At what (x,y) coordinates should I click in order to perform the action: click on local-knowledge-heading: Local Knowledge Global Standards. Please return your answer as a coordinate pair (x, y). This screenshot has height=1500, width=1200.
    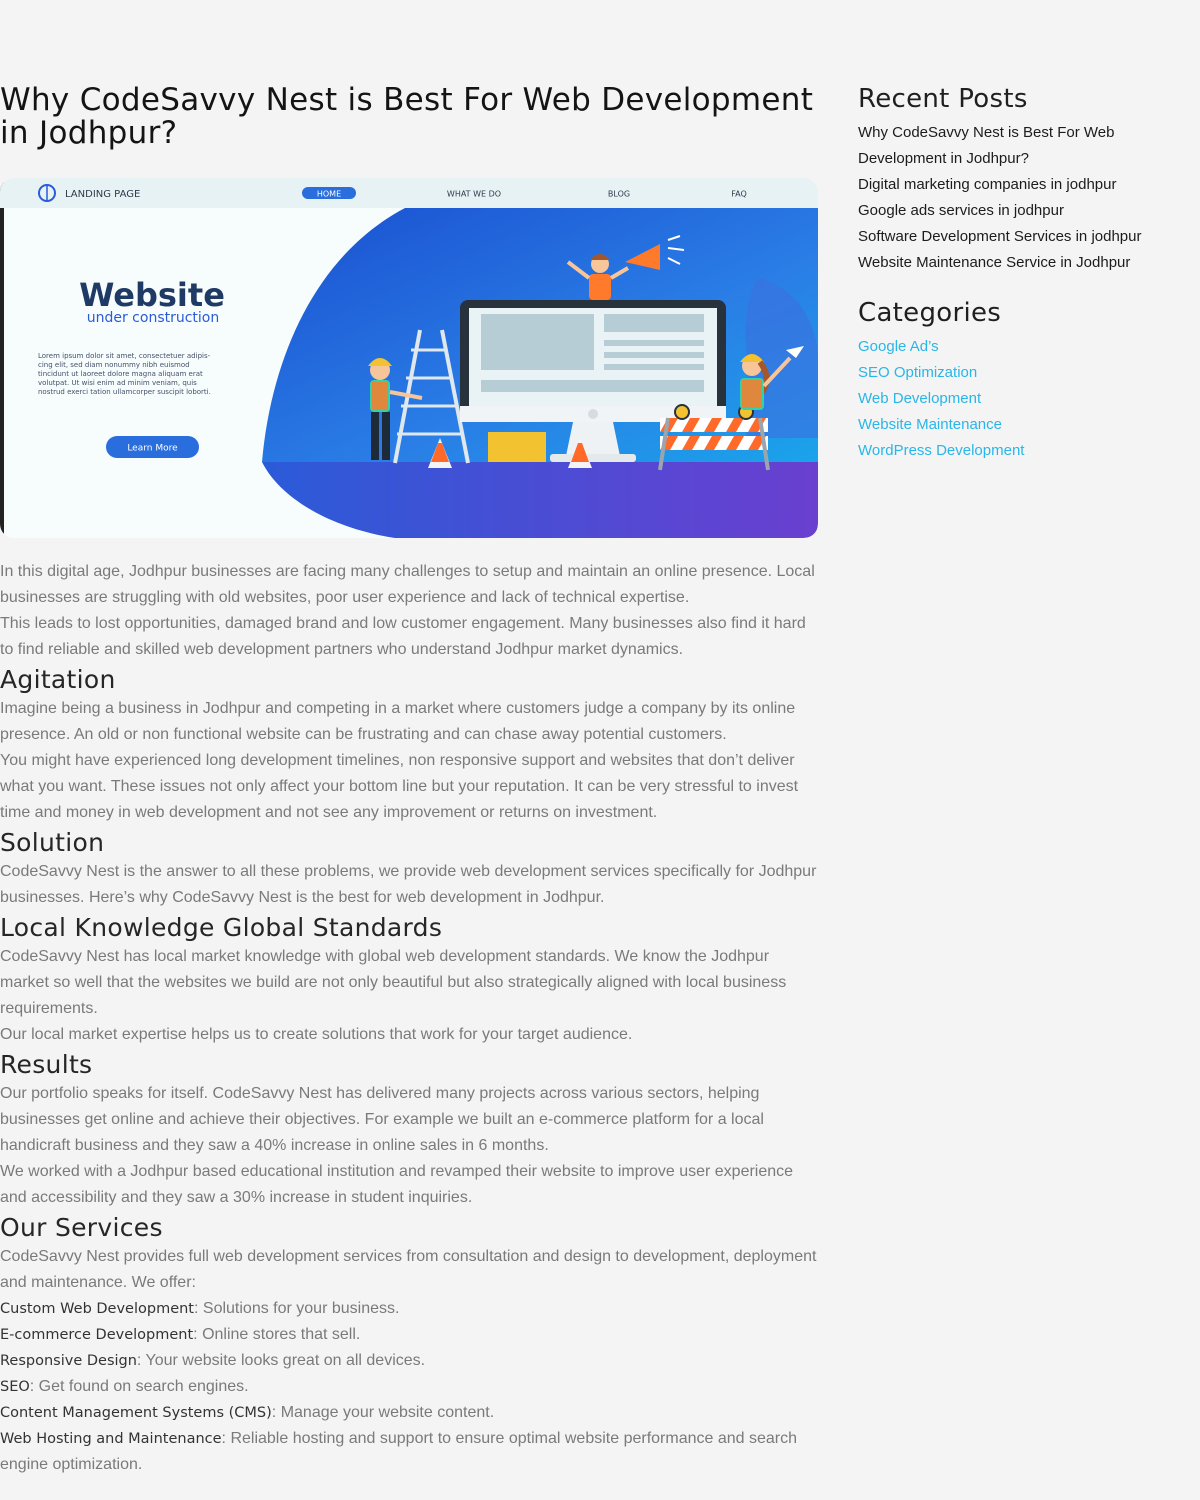
    Looking at the image, I should click on (221, 927).